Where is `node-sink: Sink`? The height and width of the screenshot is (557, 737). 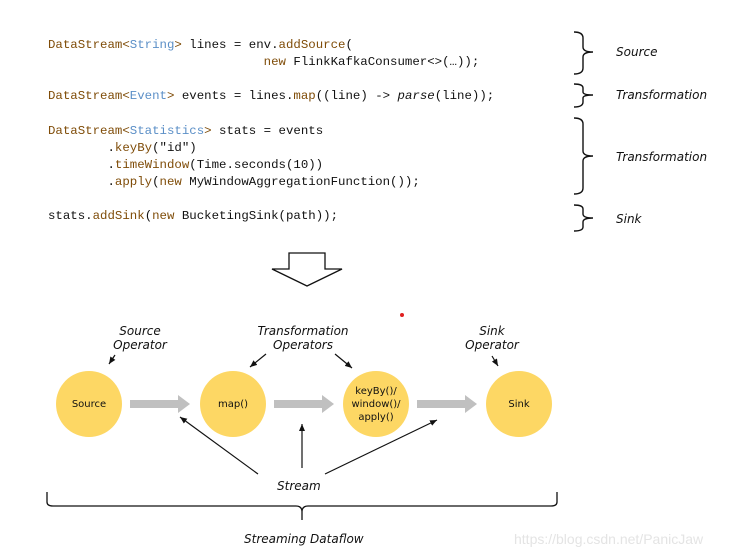 node-sink: Sink is located at coordinates (519, 404).